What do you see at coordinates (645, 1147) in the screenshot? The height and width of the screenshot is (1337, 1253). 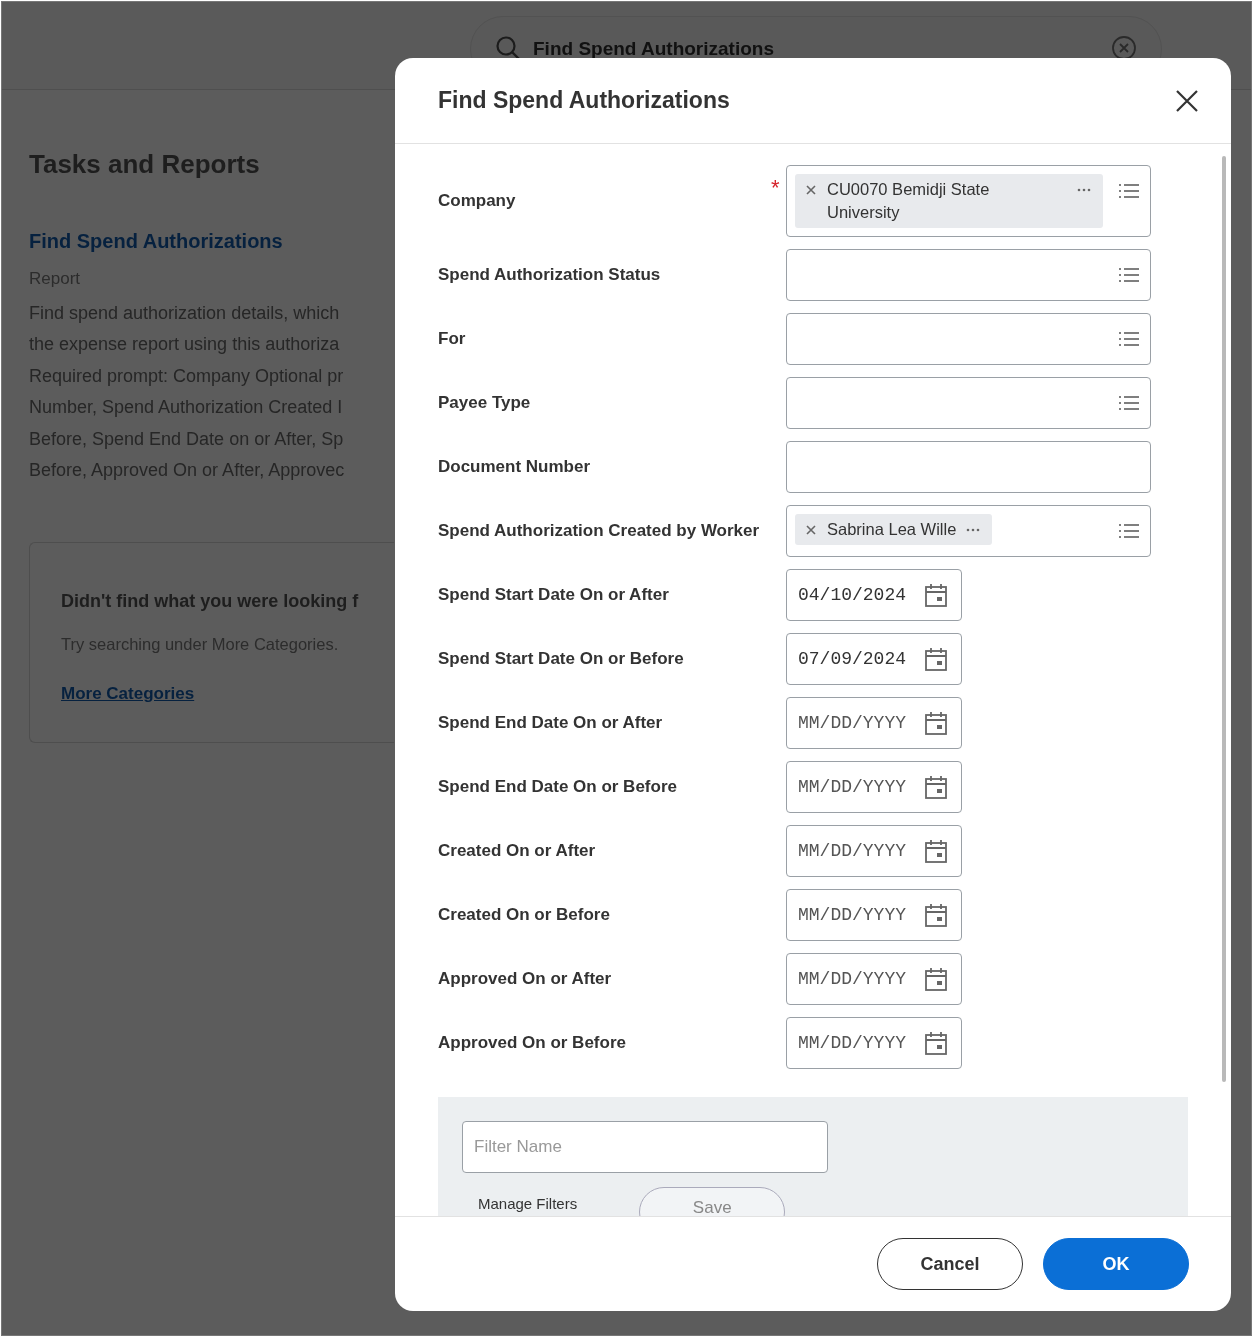 I see `filter-name-field: Filter Name` at bounding box center [645, 1147].